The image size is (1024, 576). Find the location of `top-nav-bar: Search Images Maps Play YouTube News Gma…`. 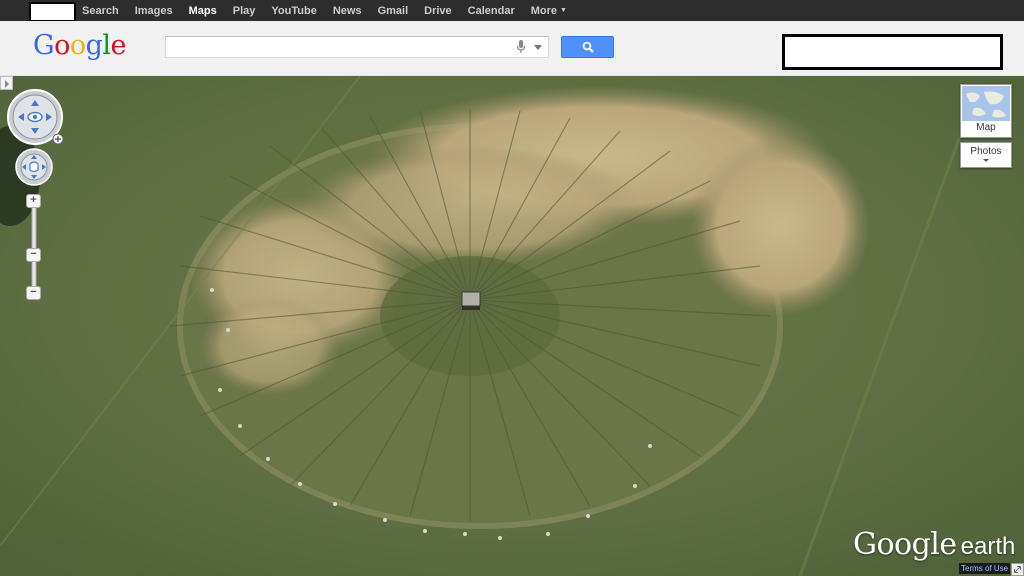

top-nav-bar: Search Images Maps Play YouTube News Gma… is located at coordinates (512, 11).